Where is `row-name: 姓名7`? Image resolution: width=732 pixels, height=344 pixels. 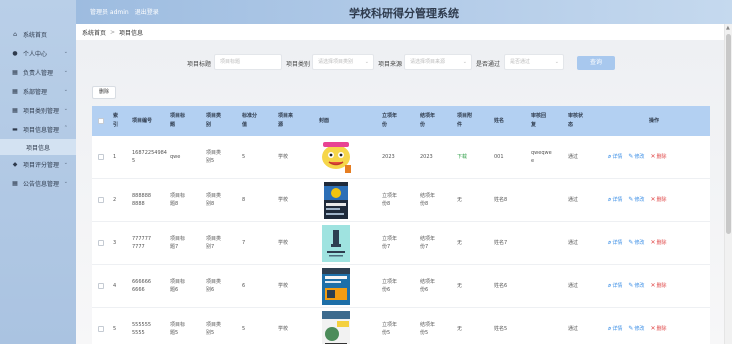 row-name: 姓名7 is located at coordinates (509, 243).